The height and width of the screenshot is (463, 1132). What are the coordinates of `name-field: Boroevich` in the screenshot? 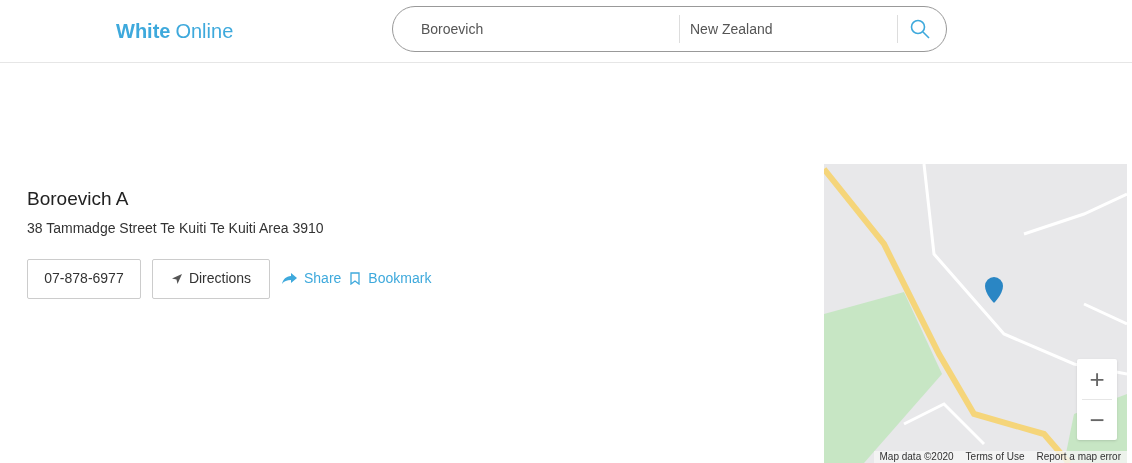 It's located at (536, 29).